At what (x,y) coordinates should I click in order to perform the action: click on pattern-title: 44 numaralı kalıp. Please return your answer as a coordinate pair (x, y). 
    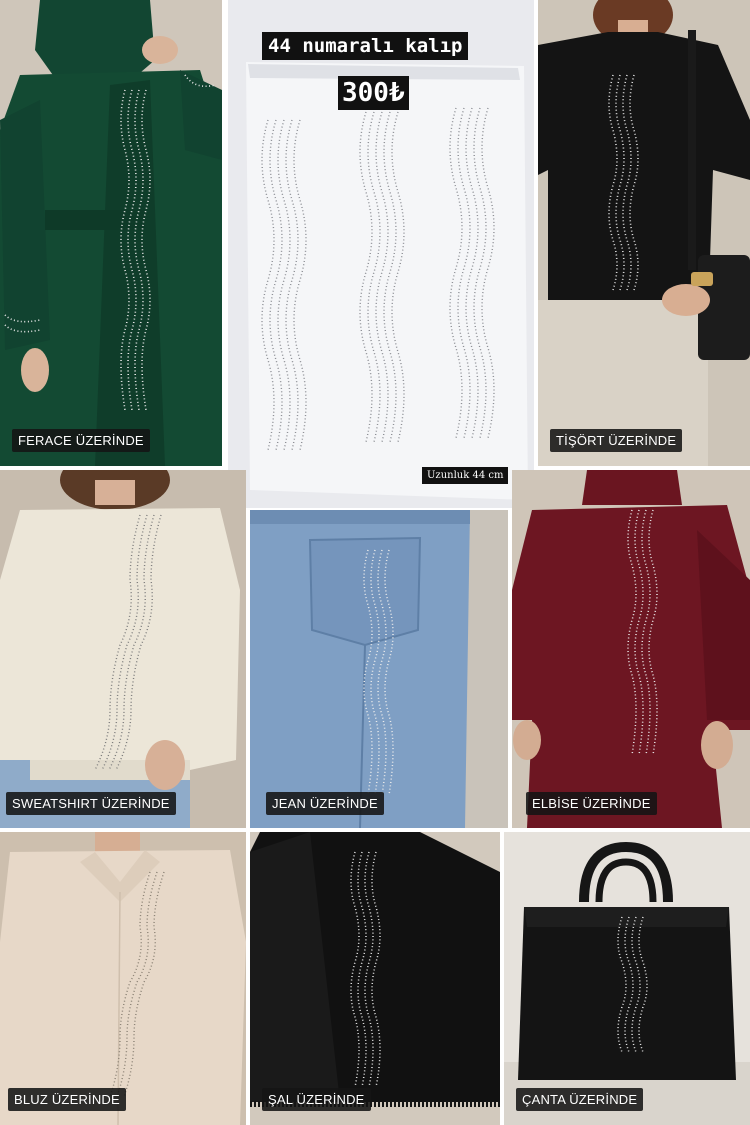
    Looking at the image, I should click on (365, 46).